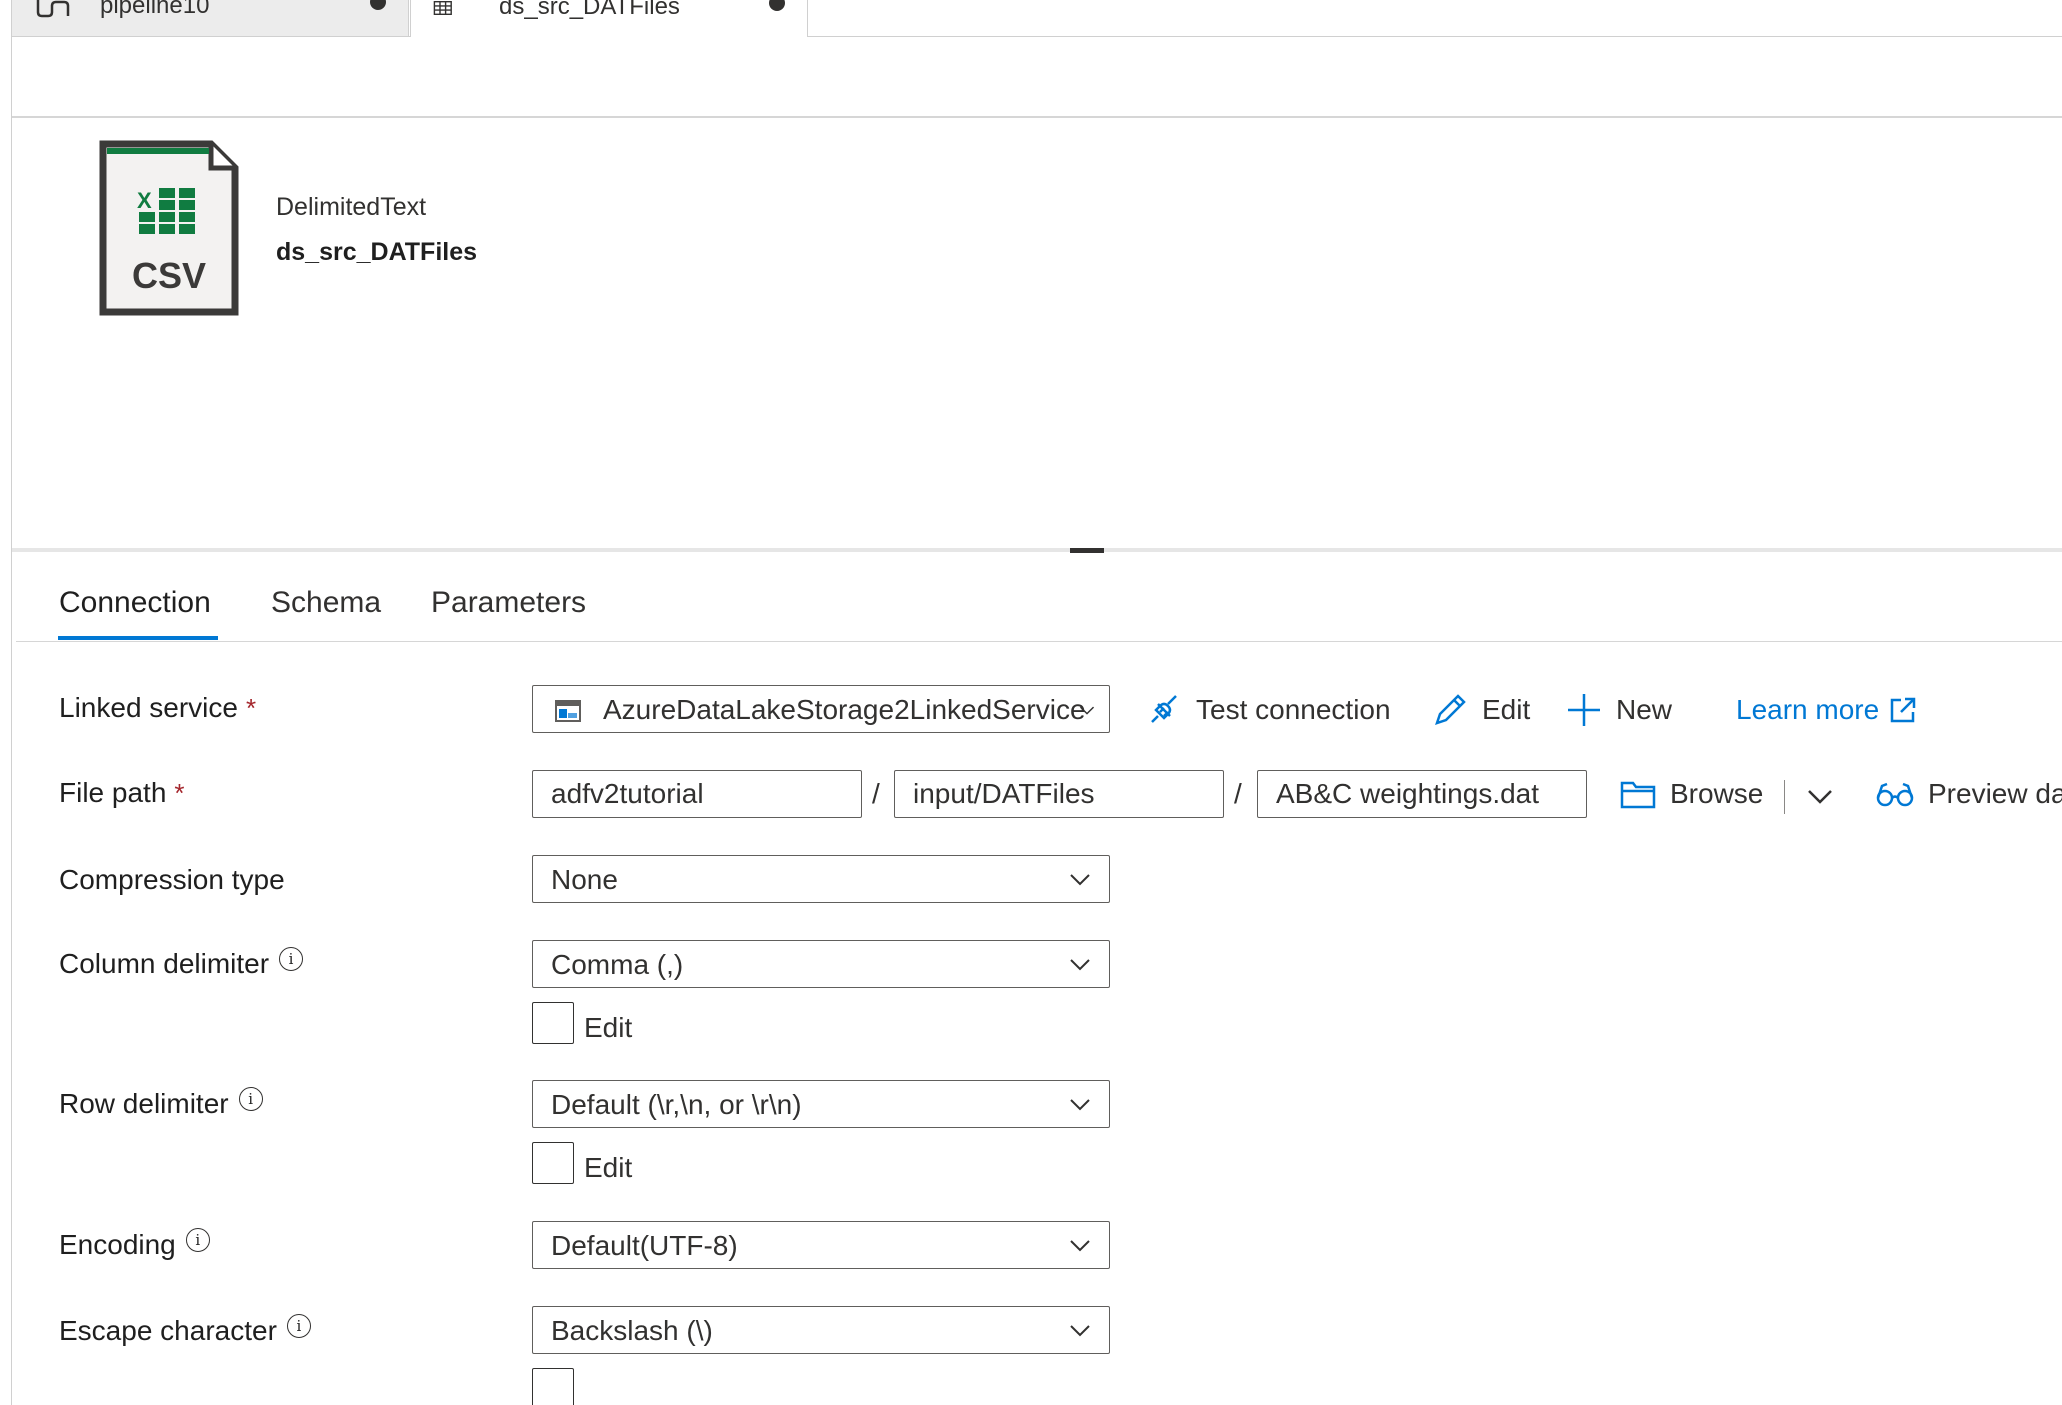 This screenshot has width=2062, height=1405. What do you see at coordinates (185, 1330) in the screenshot?
I see `escape-character-label: Escape character i` at bounding box center [185, 1330].